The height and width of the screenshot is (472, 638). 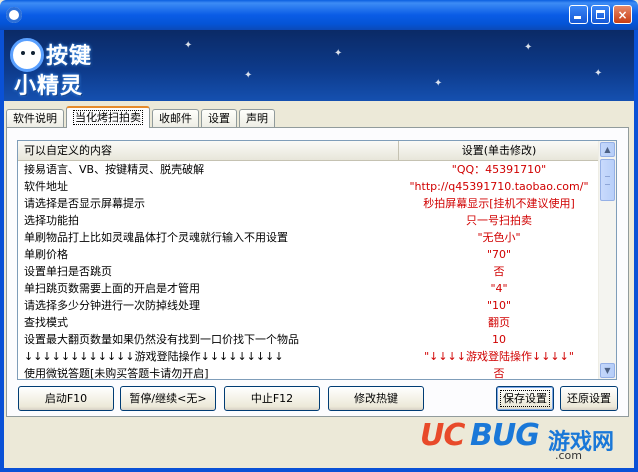 I want to click on row-value: "4", so click(x=499, y=288).